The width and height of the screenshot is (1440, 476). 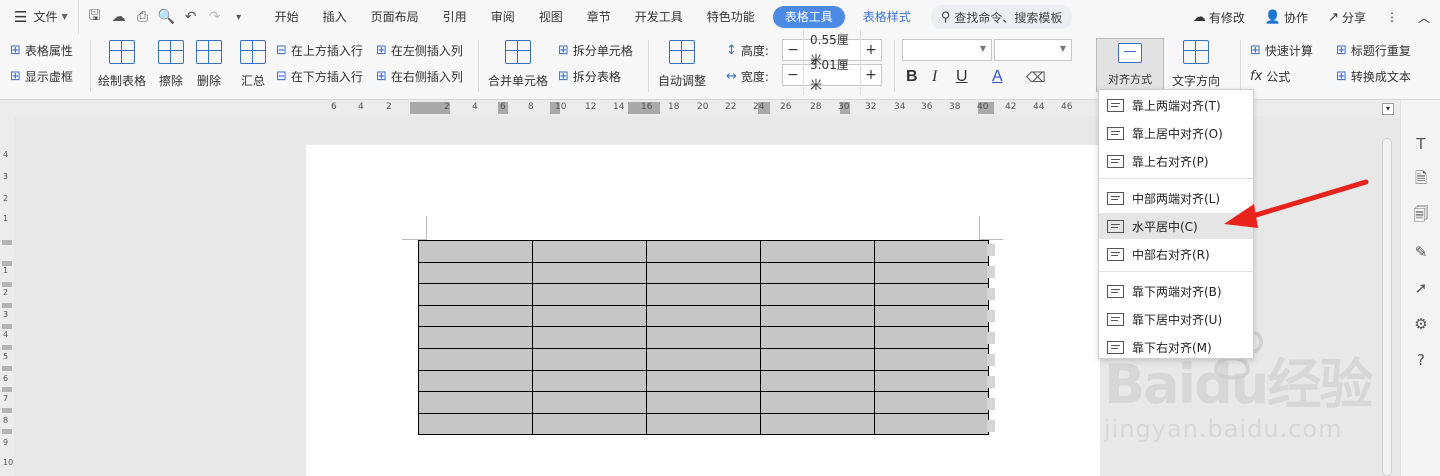 What do you see at coordinates (589, 76) in the screenshot?
I see `split-table-button: ⊞ 拆分表格` at bounding box center [589, 76].